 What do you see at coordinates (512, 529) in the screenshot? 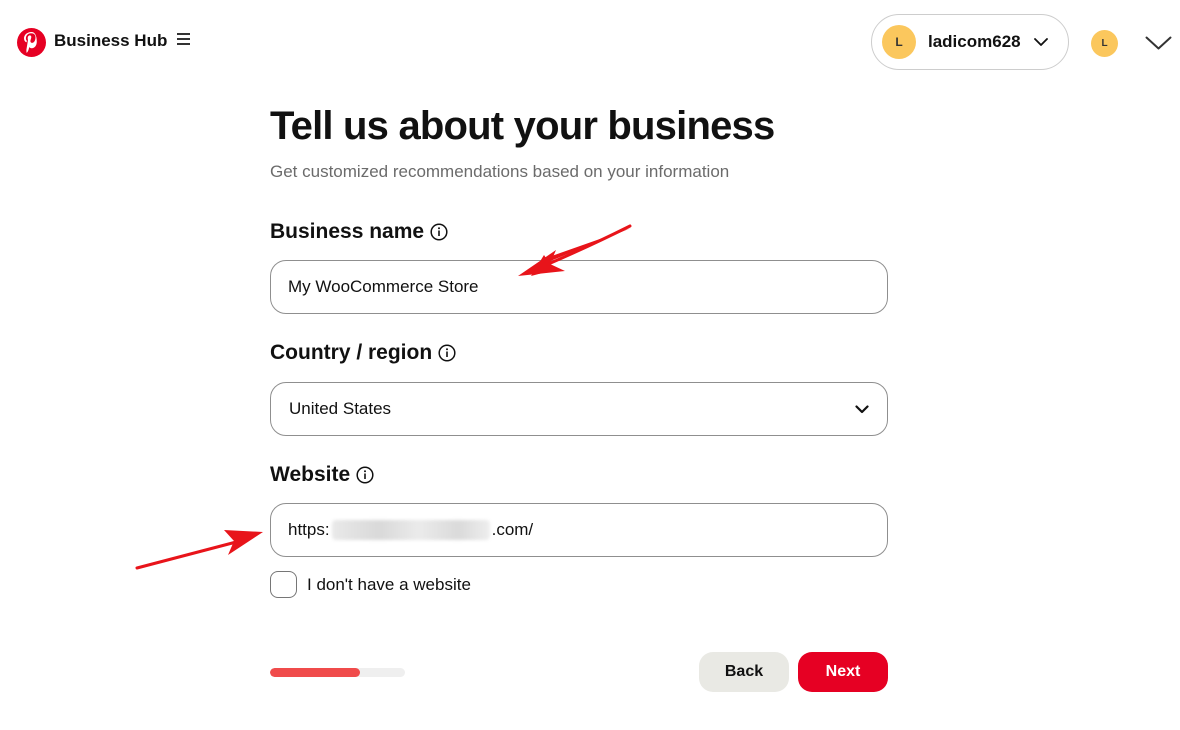
I see `website-url-suffix: .com/` at bounding box center [512, 529].